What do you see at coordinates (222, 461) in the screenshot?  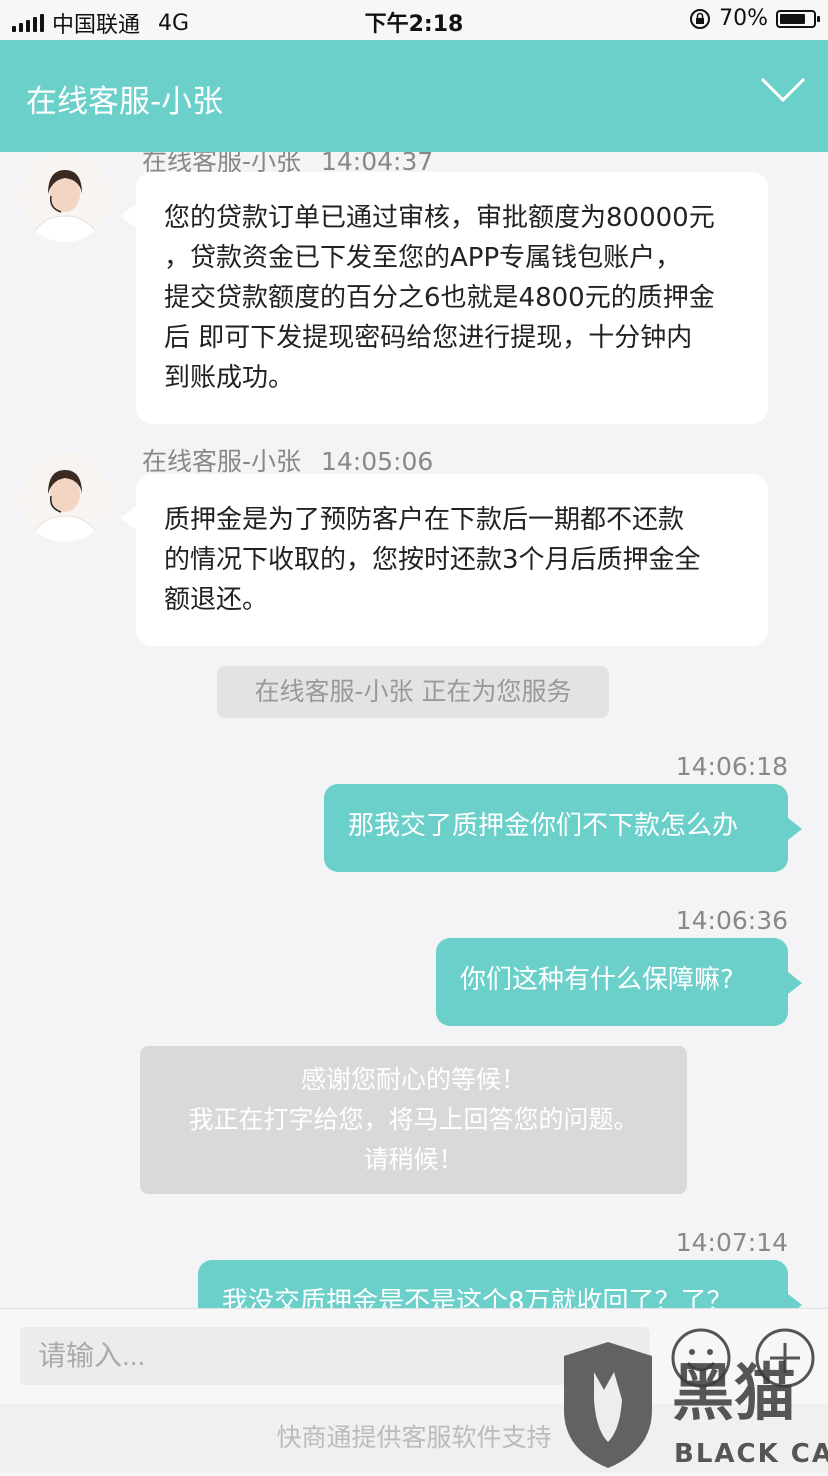 I see `sender-name: 在线客服-小张` at bounding box center [222, 461].